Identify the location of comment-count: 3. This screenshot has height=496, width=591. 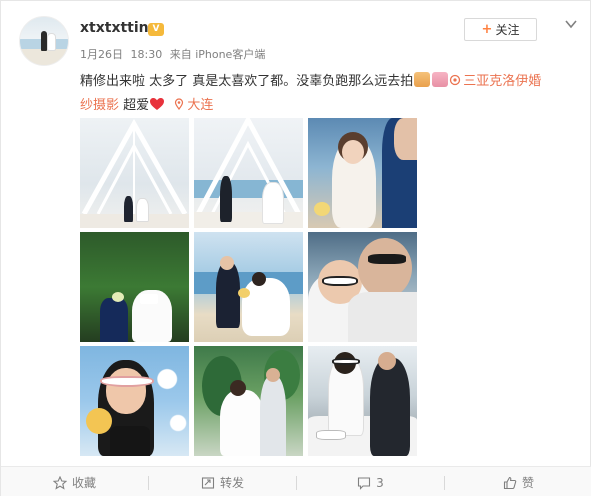
(380, 482).